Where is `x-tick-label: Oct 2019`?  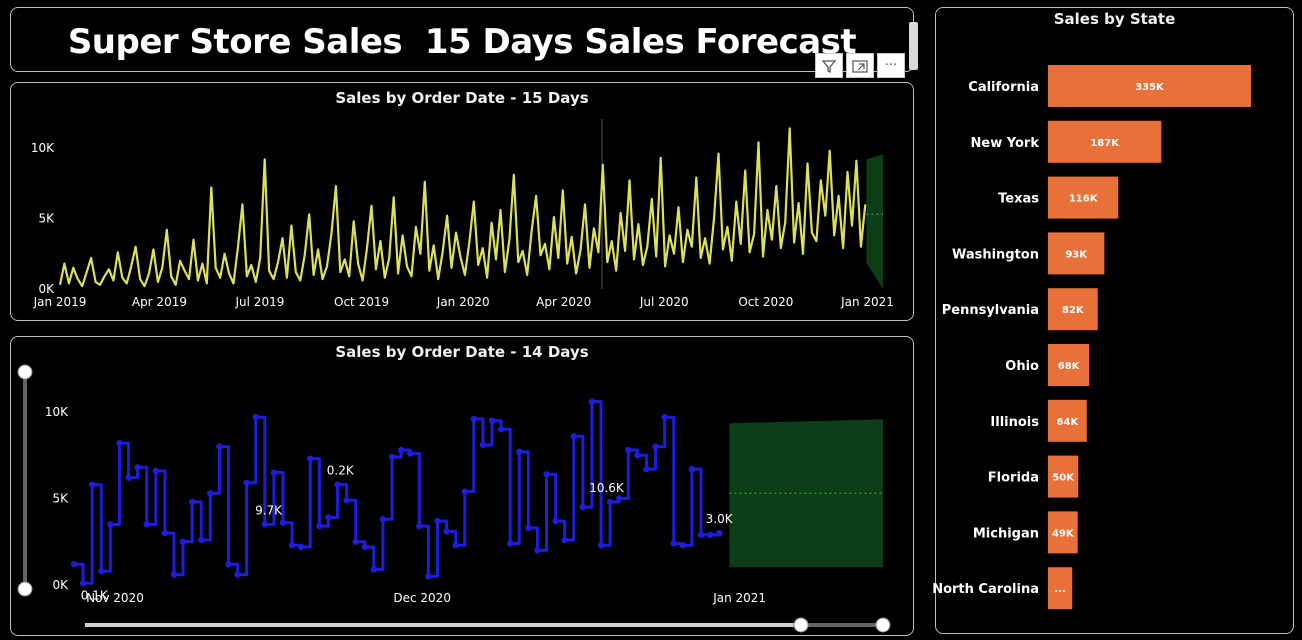
x-tick-label: Oct 2019 is located at coordinates (361, 302).